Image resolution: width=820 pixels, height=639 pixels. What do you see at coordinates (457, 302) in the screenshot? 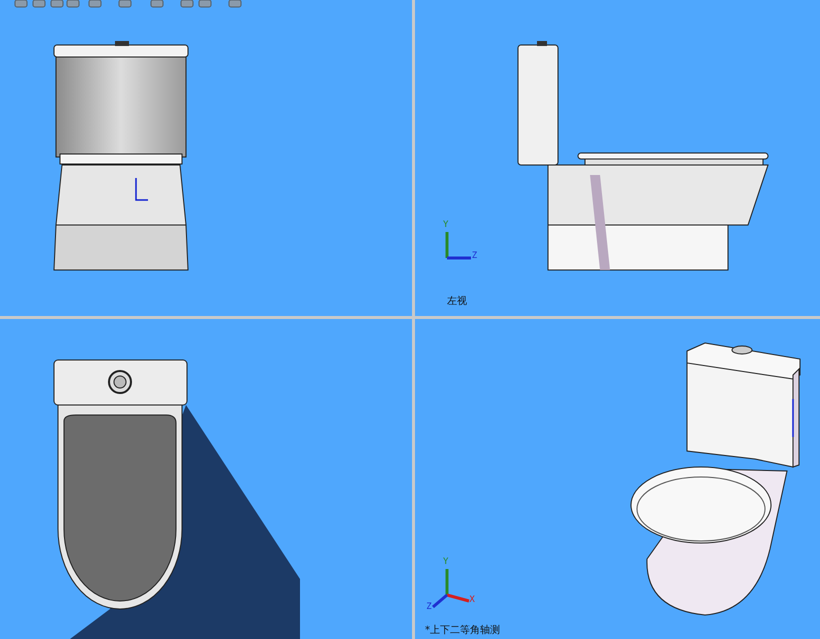
I see `view-label: 左视` at bounding box center [457, 302].